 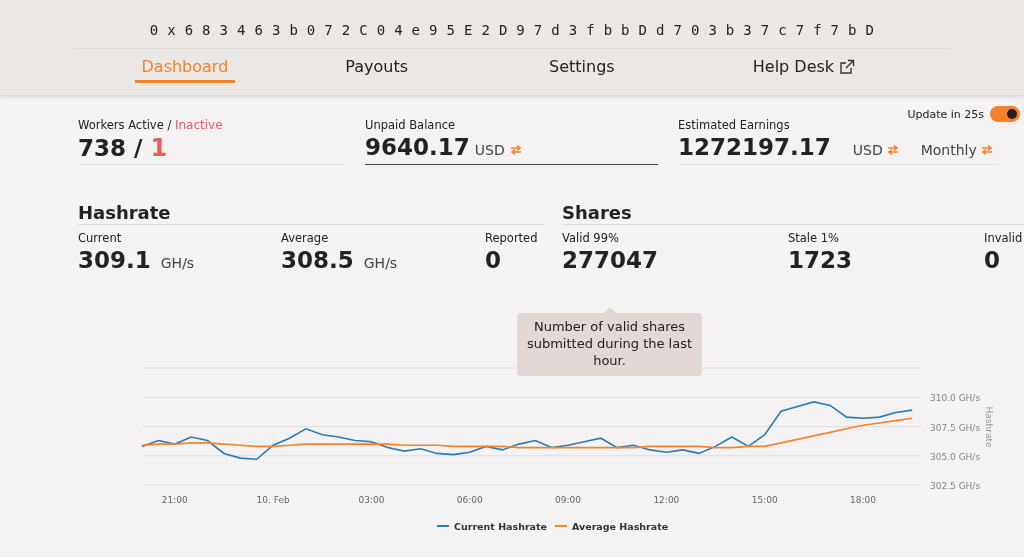 What do you see at coordinates (609, 310) in the screenshot?
I see `tooltip-pointer` at bounding box center [609, 310].